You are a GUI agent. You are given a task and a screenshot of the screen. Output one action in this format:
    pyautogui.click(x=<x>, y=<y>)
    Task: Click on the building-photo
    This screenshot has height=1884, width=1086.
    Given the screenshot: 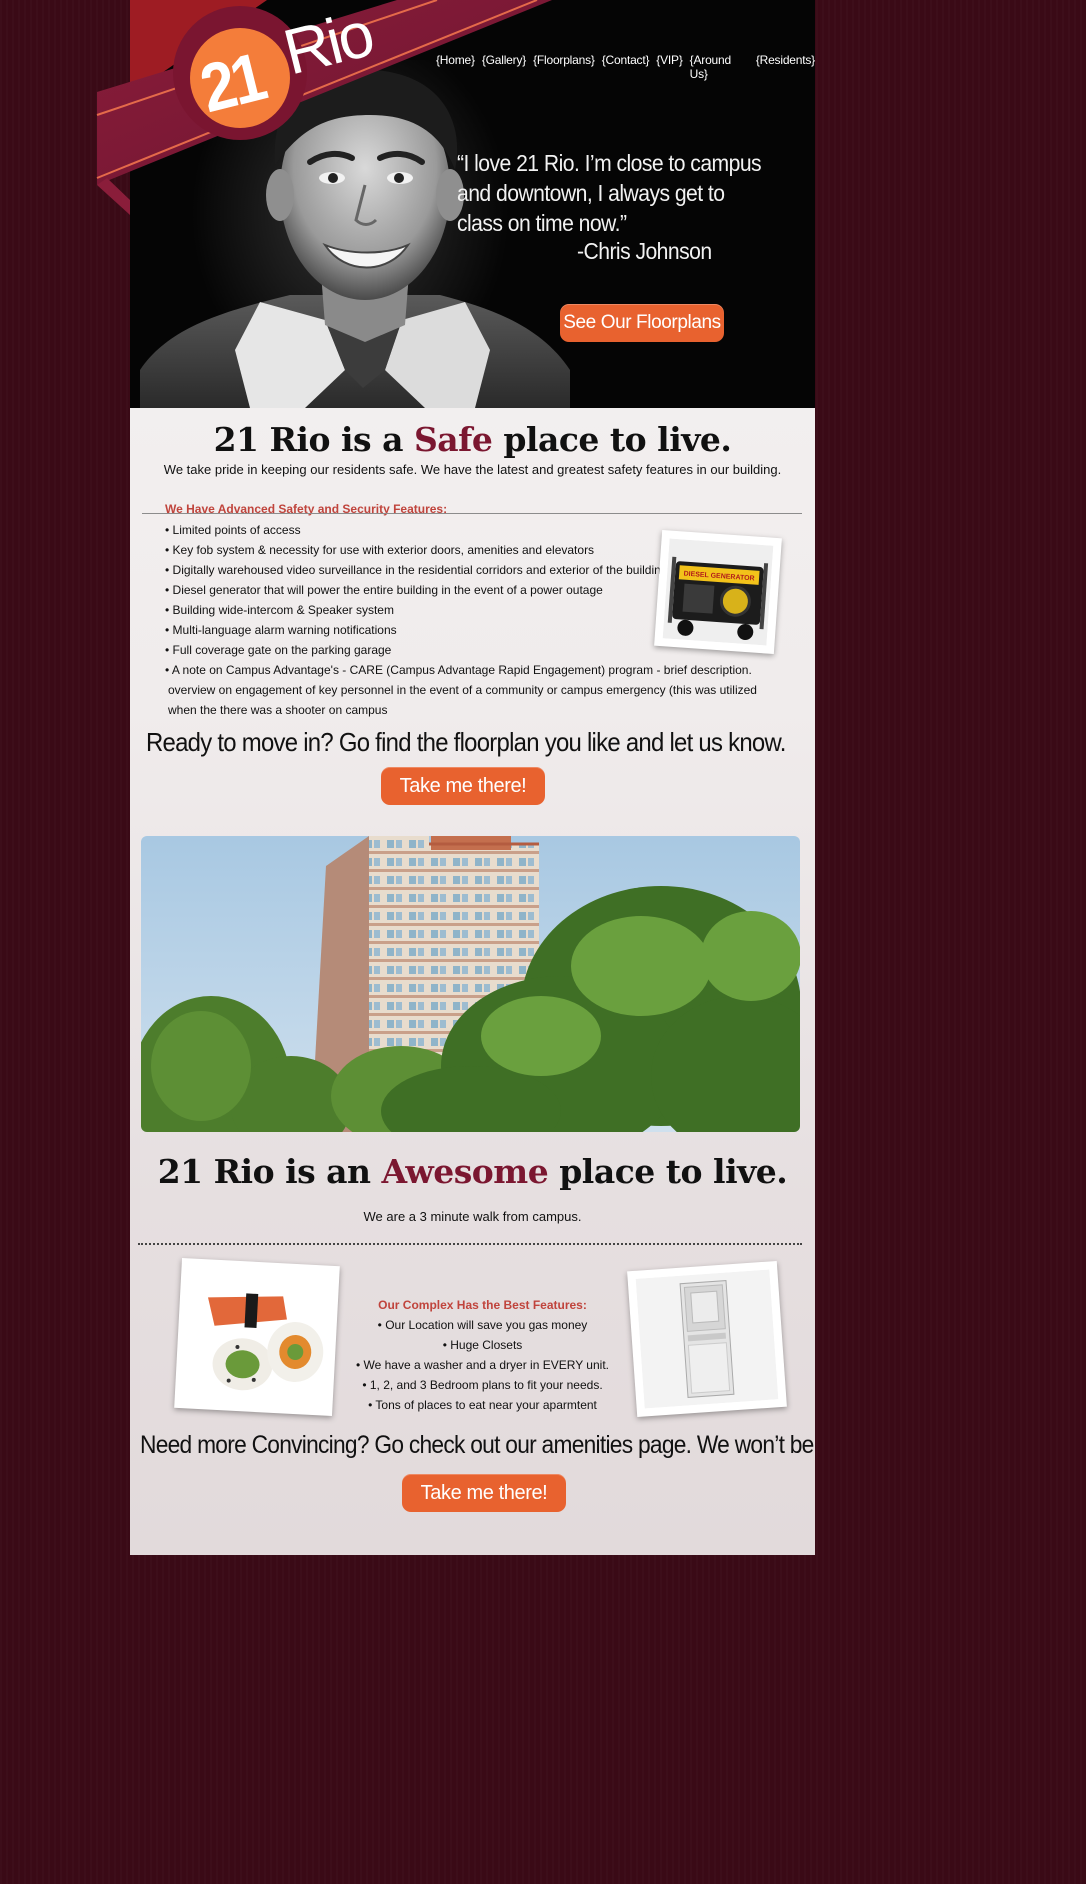 What is the action you would take?
    pyautogui.click(x=470, y=984)
    